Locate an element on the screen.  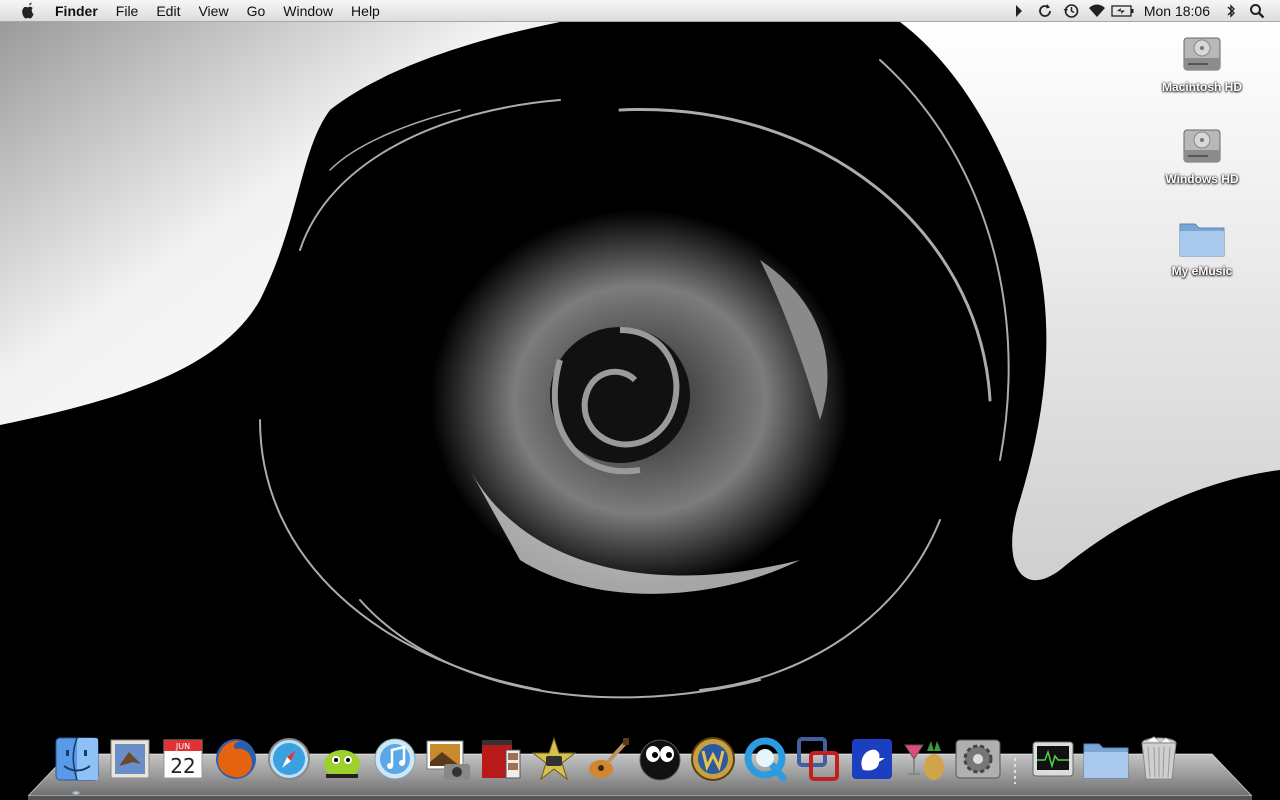
quicktime-icon is located at coordinates (765, 759).